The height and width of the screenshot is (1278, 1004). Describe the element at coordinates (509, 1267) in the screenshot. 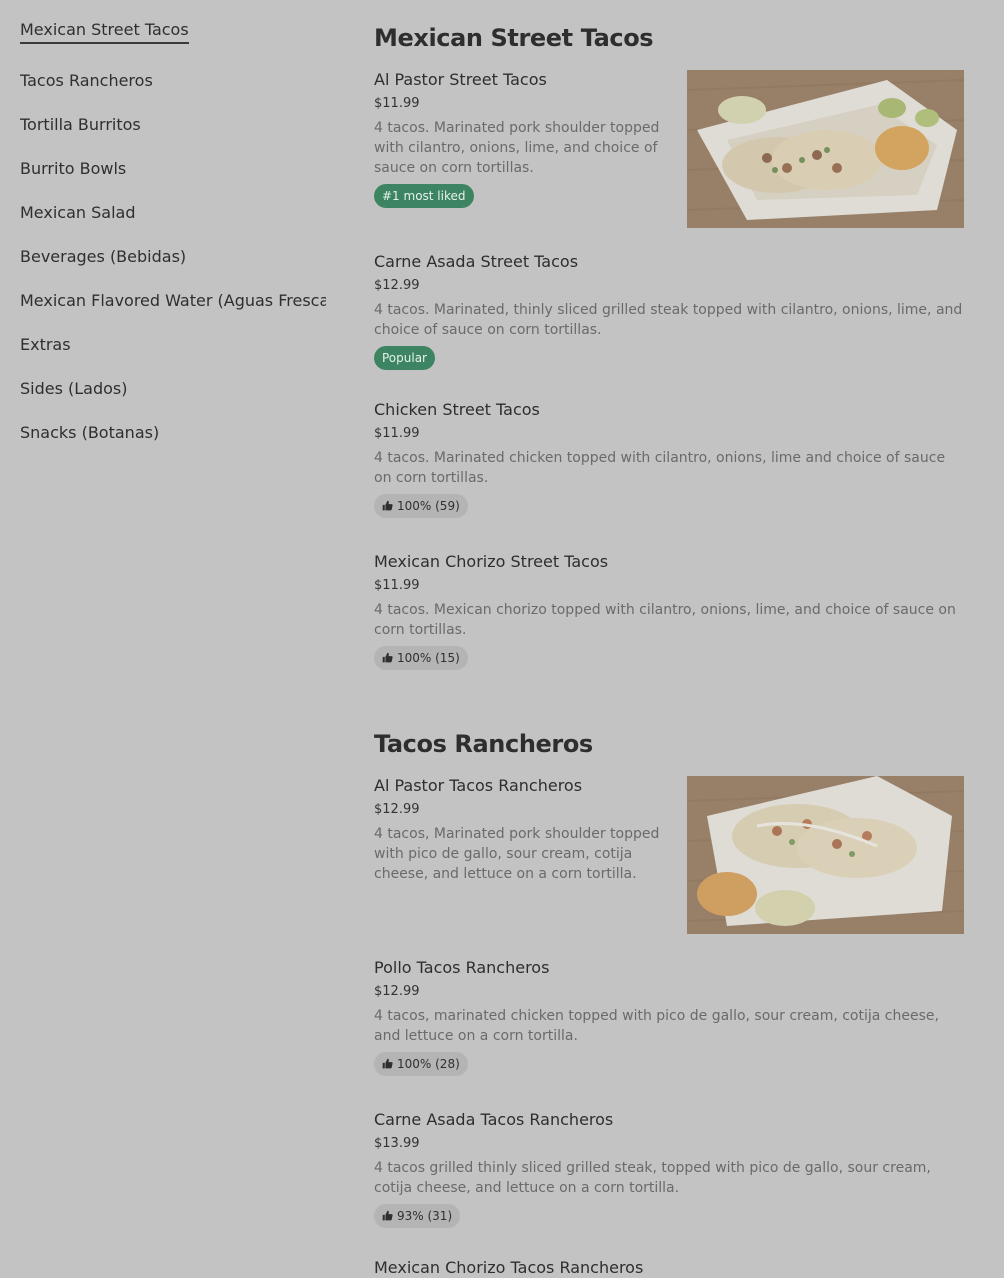

I see `item-name: Mexican Chorizo Tacos Rancheros` at that location.